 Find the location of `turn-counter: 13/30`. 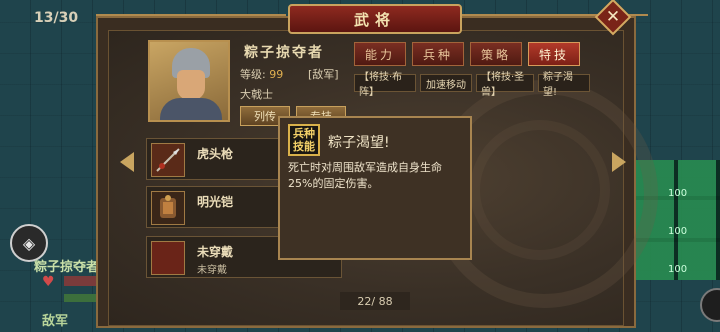

turn-counter: 13/30 is located at coordinates (56, 18).